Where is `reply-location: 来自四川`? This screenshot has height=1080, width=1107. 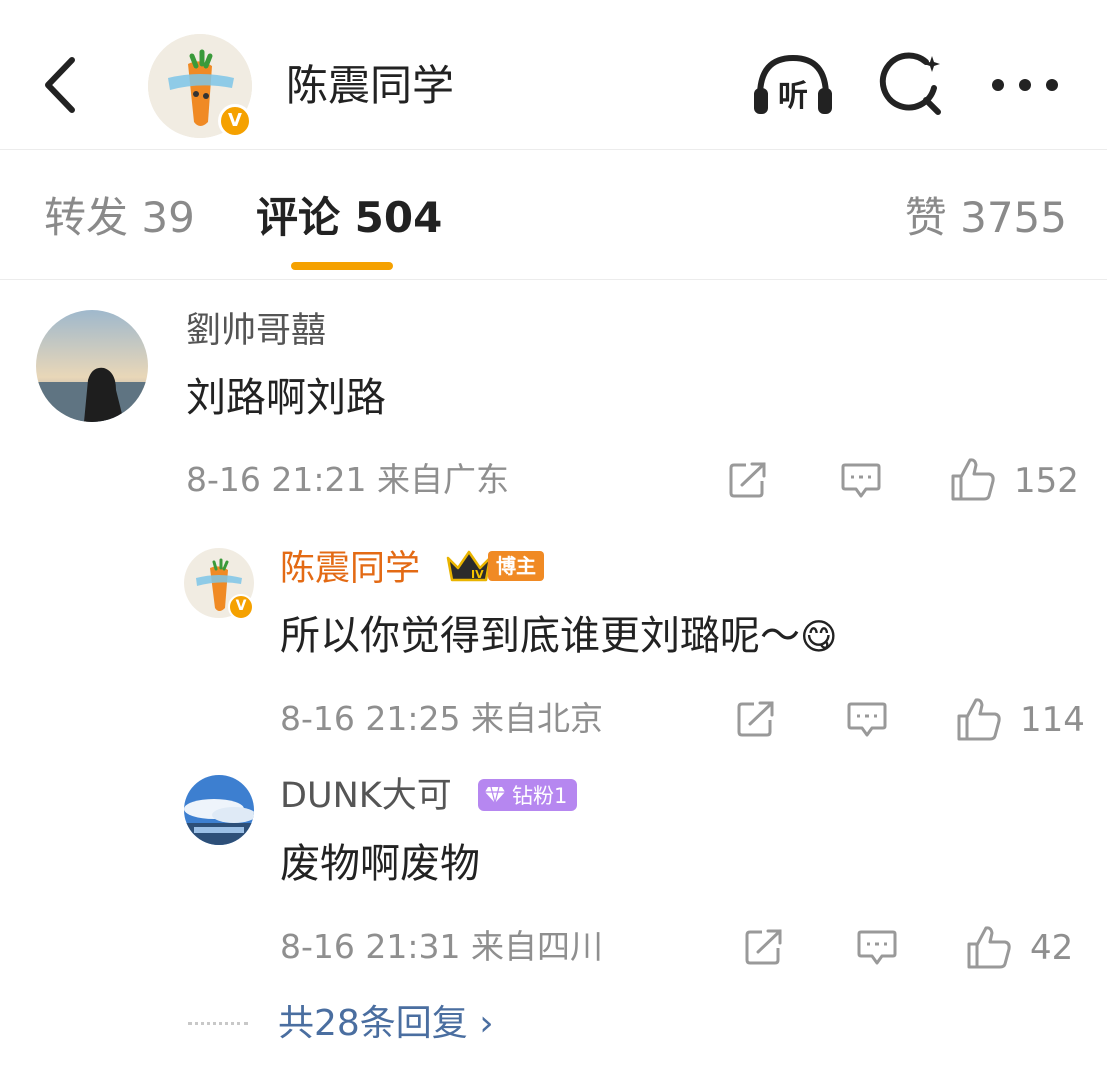 reply-location: 来自四川 is located at coordinates (537, 946).